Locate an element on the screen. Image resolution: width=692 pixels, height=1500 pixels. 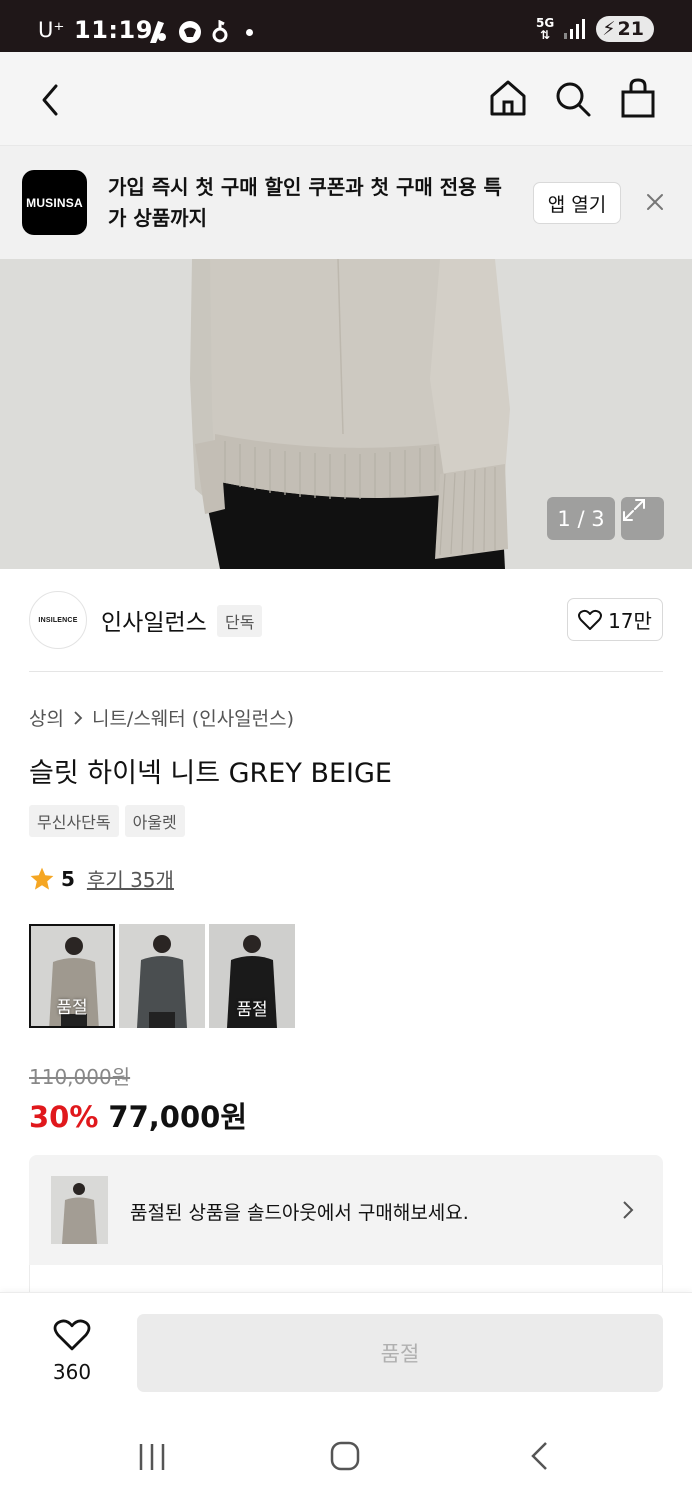
brand-like-count: 17만 is located at coordinates (630, 621).